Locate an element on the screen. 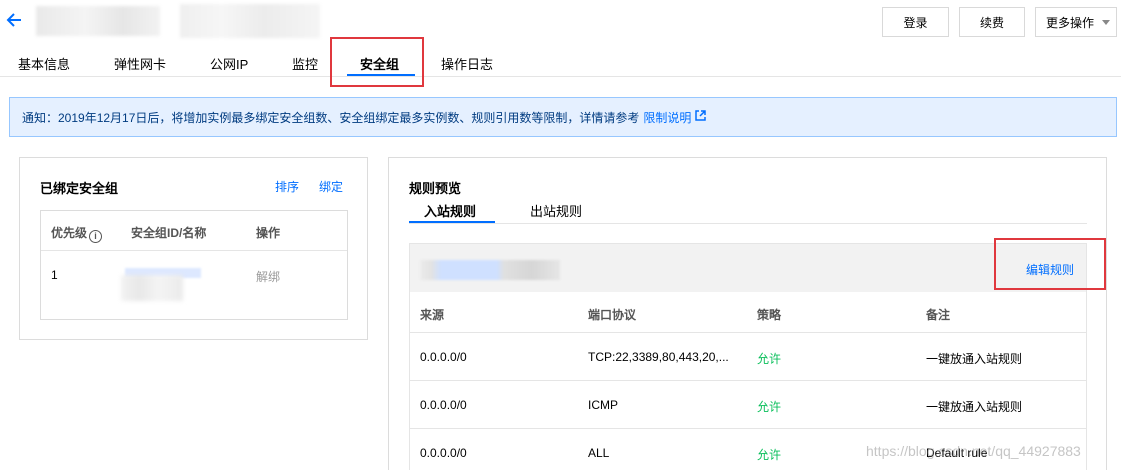 This screenshot has height=470, width=1121. sort-button: 排序 is located at coordinates (287, 186).